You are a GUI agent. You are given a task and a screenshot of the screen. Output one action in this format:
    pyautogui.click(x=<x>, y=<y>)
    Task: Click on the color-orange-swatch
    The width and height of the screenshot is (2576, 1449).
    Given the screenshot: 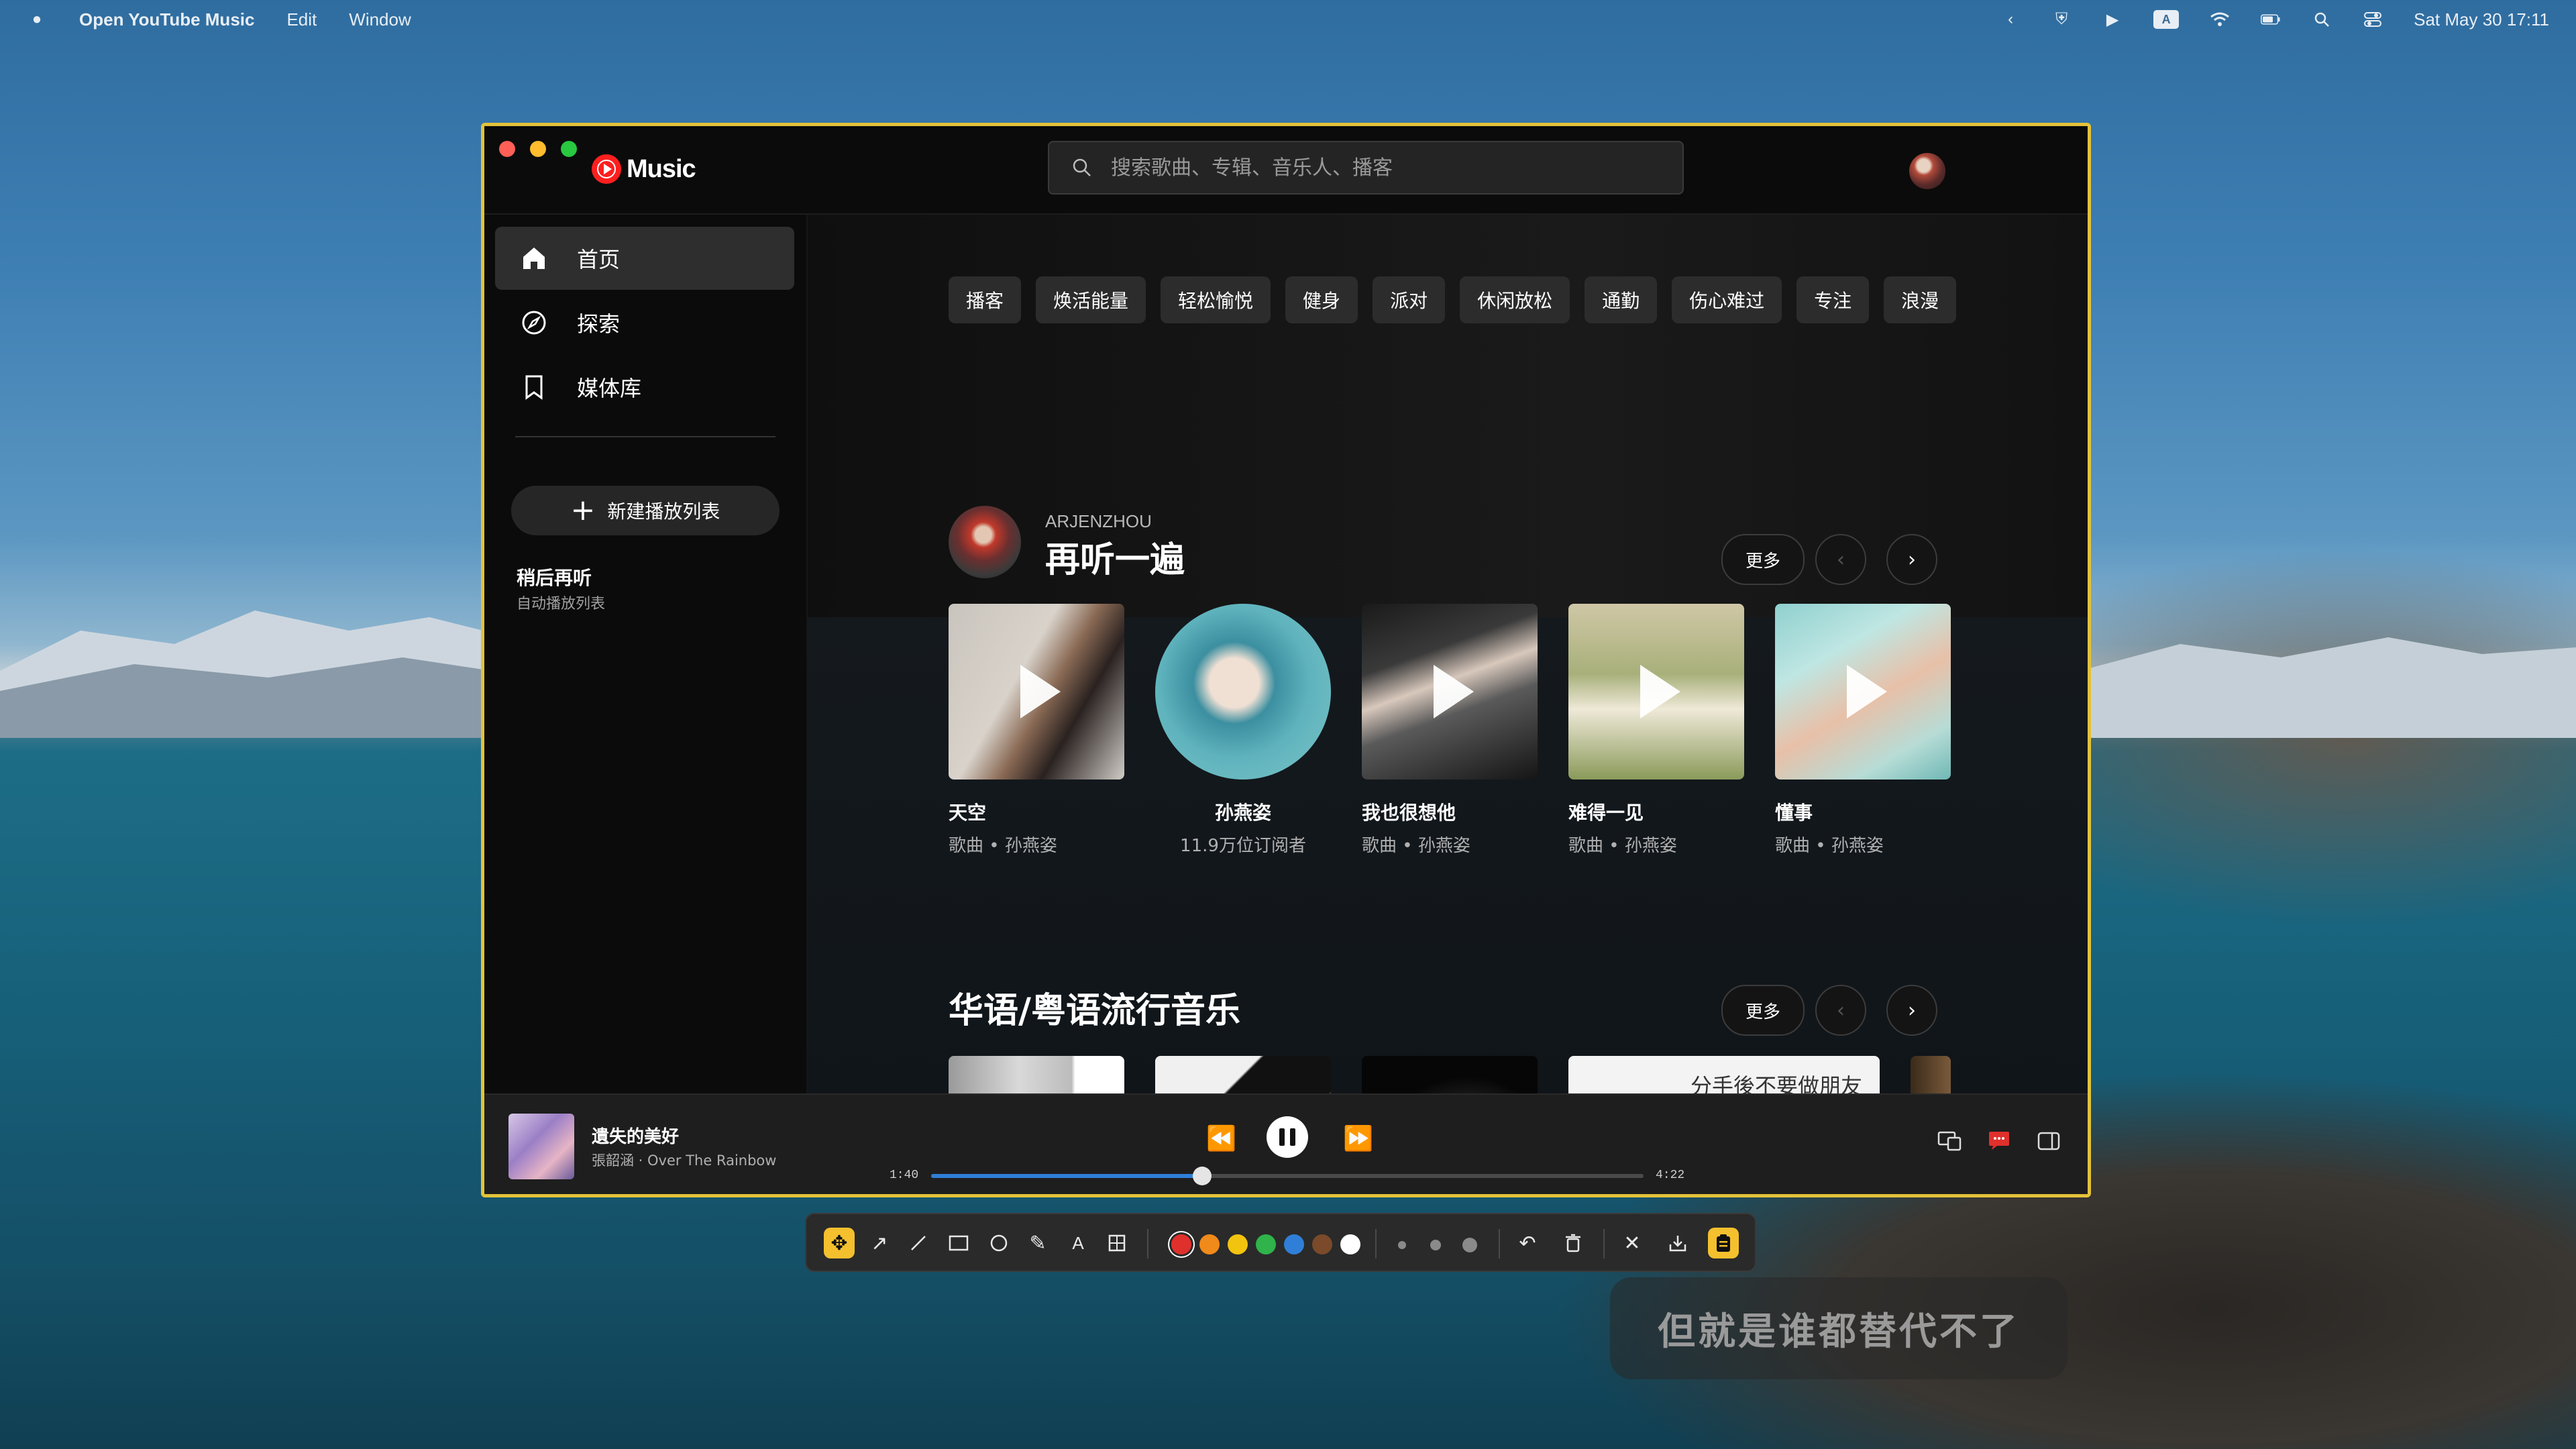 What is the action you would take?
    pyautogui.click(x=1209, y=1244)
    